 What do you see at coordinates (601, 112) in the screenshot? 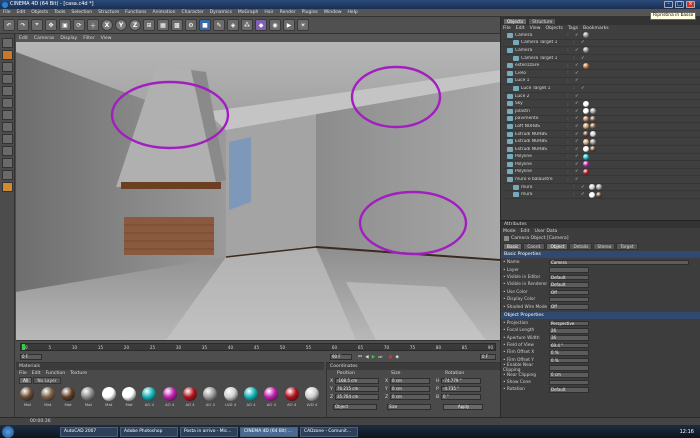
I see `object-row: pilastri: ✓` at bounding box center [601, 112].